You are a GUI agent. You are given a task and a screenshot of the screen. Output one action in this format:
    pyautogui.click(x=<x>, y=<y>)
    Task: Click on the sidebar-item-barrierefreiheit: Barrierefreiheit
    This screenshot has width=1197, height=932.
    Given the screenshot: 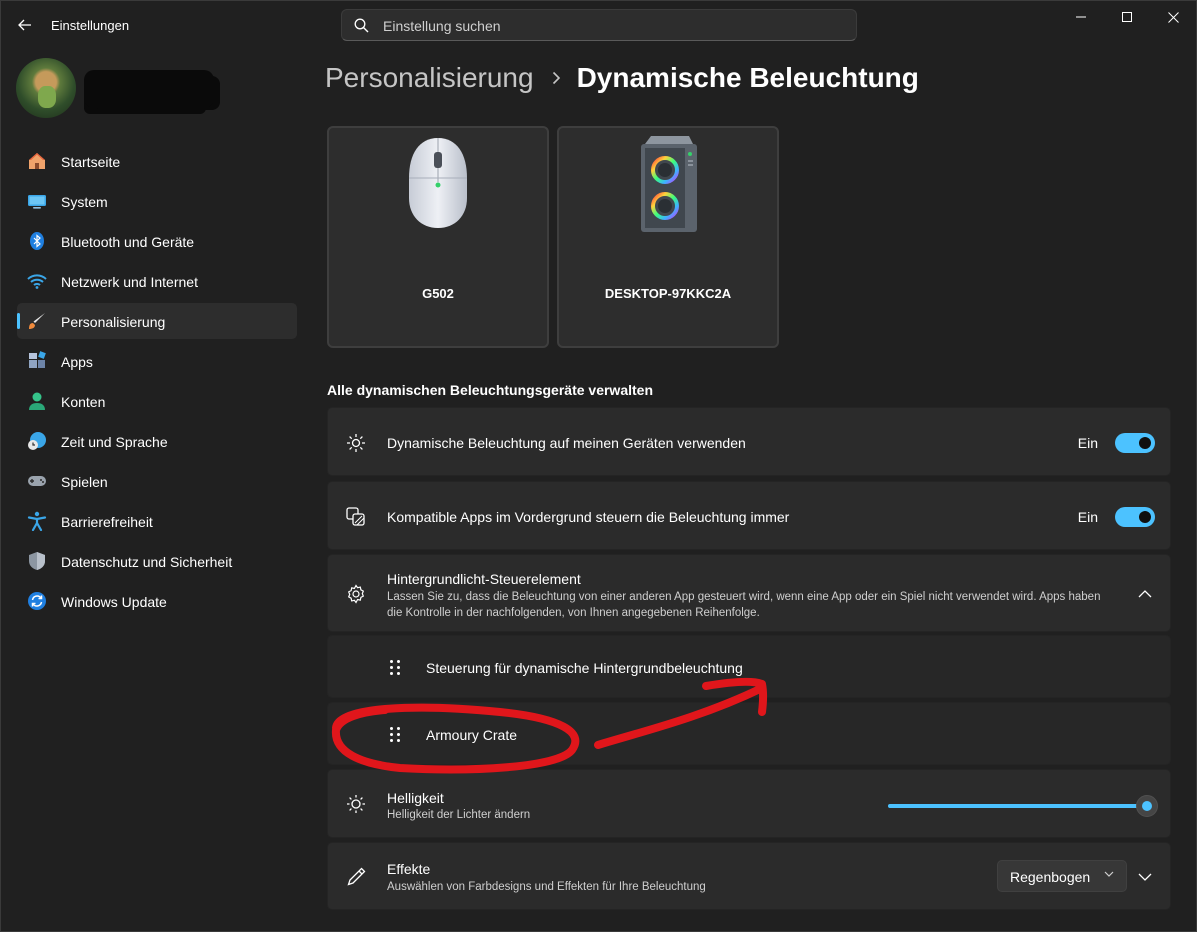 What is the action you would take?
    pyautogui.click(x=157, y=521)
    